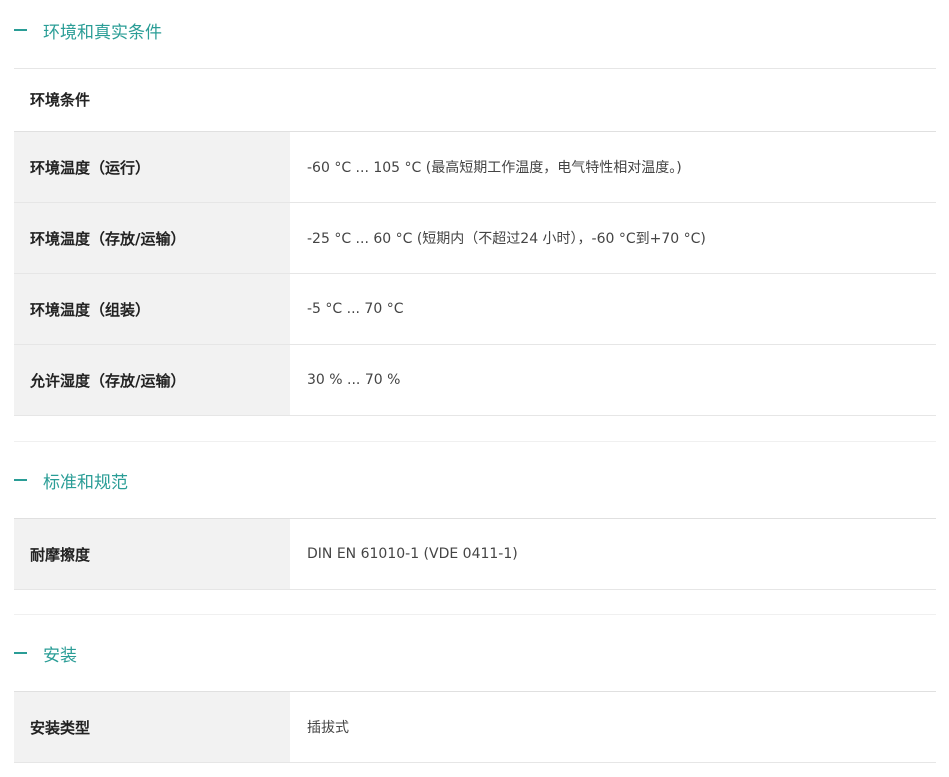 Image resolution: width=949 pixels, height=777 pixels. Describe the element at coordinates (494, 168) in the screenshot. I see `row-value: -60 °C ... 105 °C (最高短期工作温度，电气特性相对温度。)` at that location.